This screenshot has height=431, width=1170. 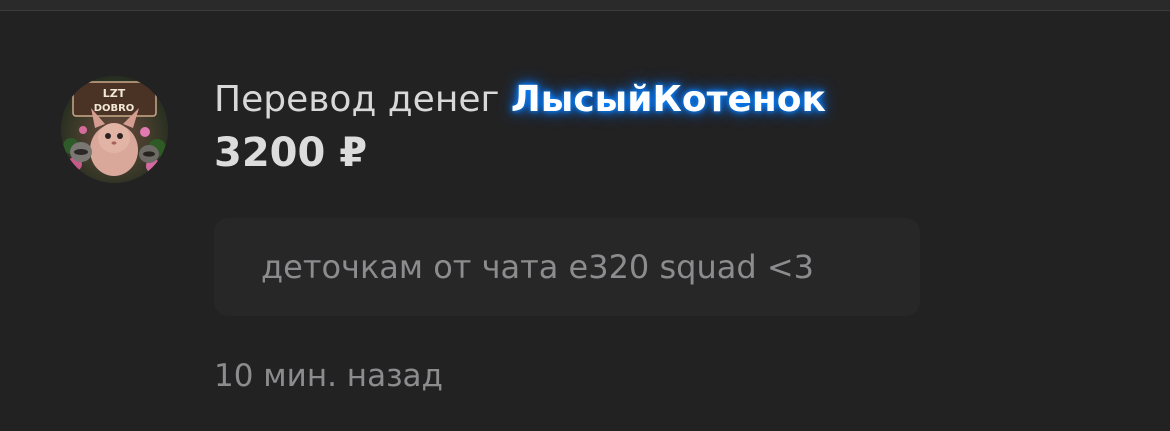 What do you see at coordinates (668, 99) in the screenshot?
I see `username-link: ЛысыйКотенок` at bounding box center [668, 99].